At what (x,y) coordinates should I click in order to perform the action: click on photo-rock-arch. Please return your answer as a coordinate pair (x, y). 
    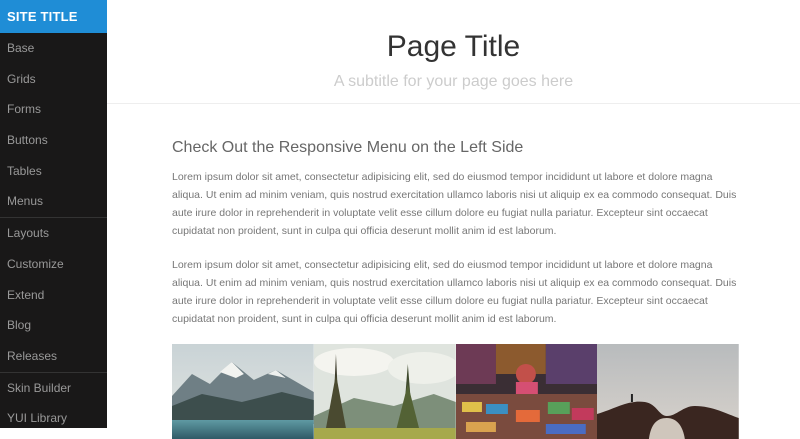
    Looking at the image, I should click on (668, 391).